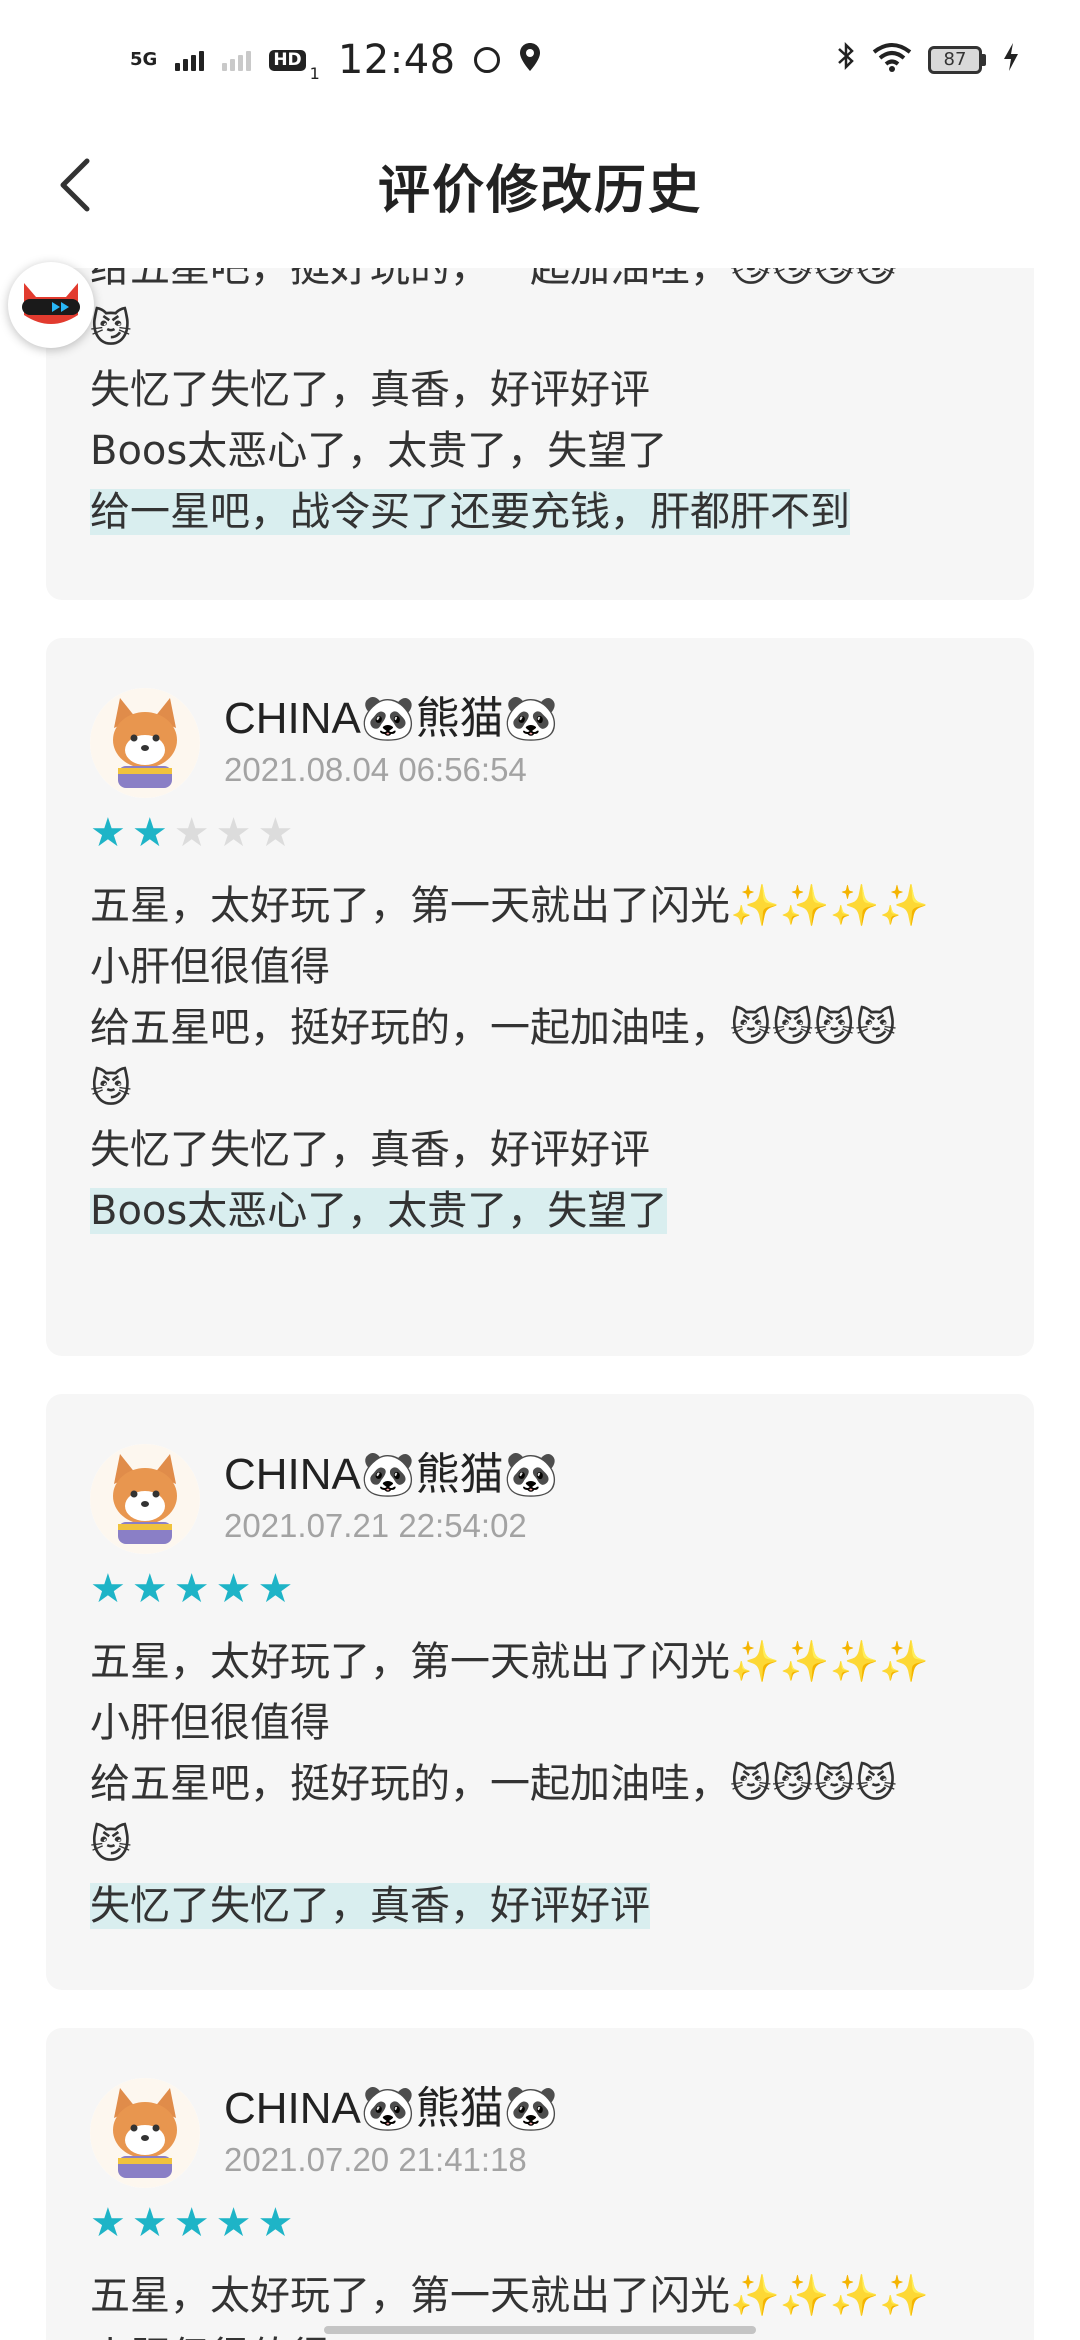 The image size is (1080, 2340). Describe the element at coordinates (144, 59) in the screenshot. I see `network-type: 5G` at that location.